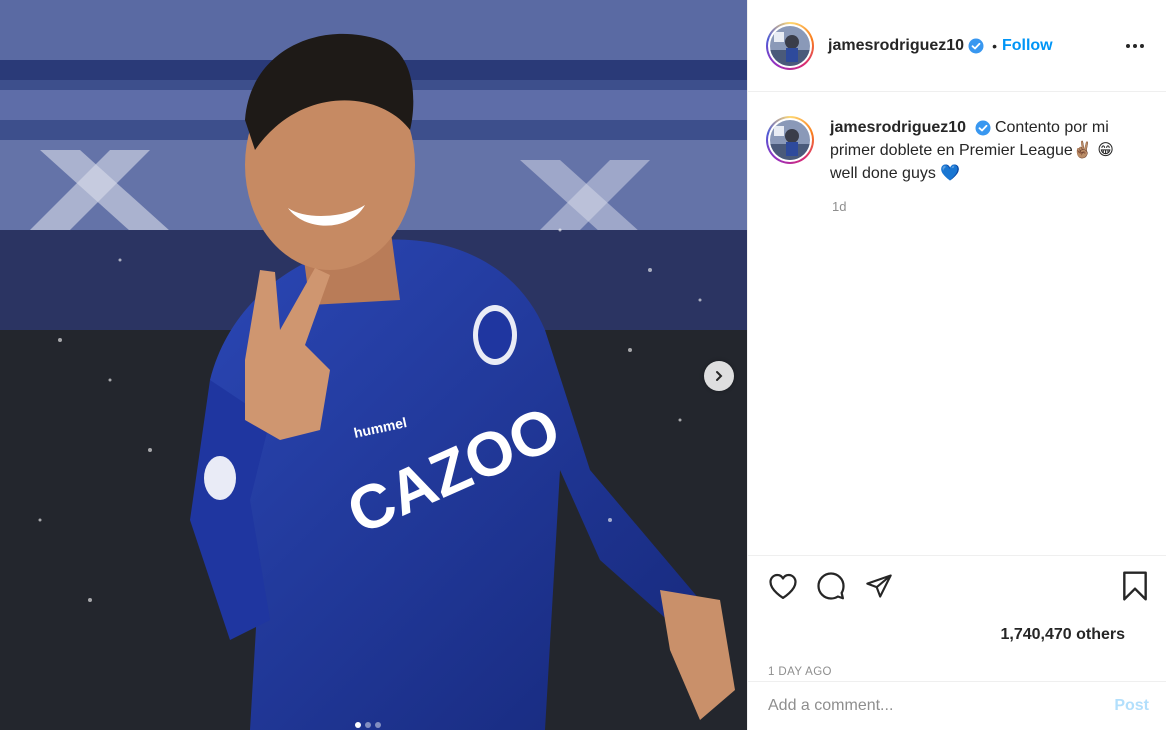 Image resolution: width=1166 pixels, height=730 pixels. I want to click on more-options-icon, so click(1135, 46).